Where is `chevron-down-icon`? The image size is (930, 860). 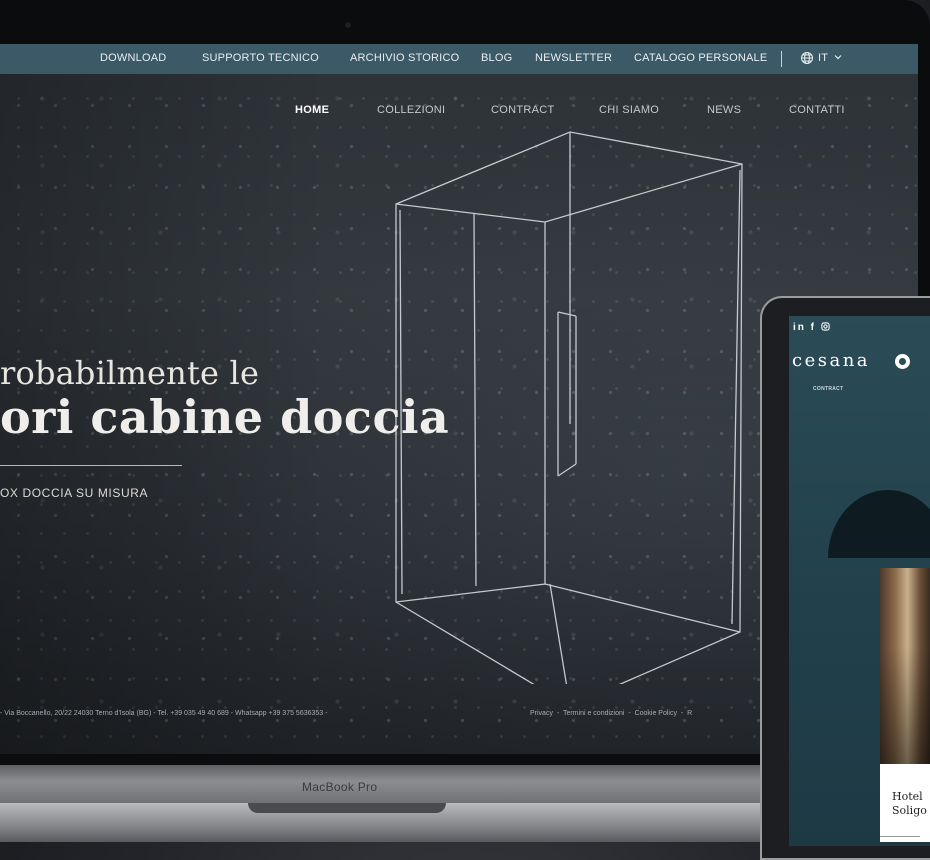
chevron-down-icon is located at coordinates (838, 58).